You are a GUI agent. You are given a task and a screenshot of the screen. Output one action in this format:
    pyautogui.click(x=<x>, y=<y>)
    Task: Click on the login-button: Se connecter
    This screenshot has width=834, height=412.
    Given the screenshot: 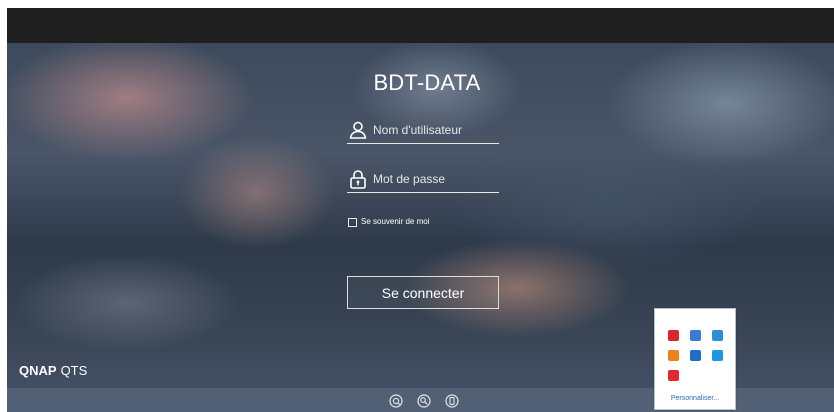 What is the action you would take?
    pyautogui.click(x=423, y=292)
    